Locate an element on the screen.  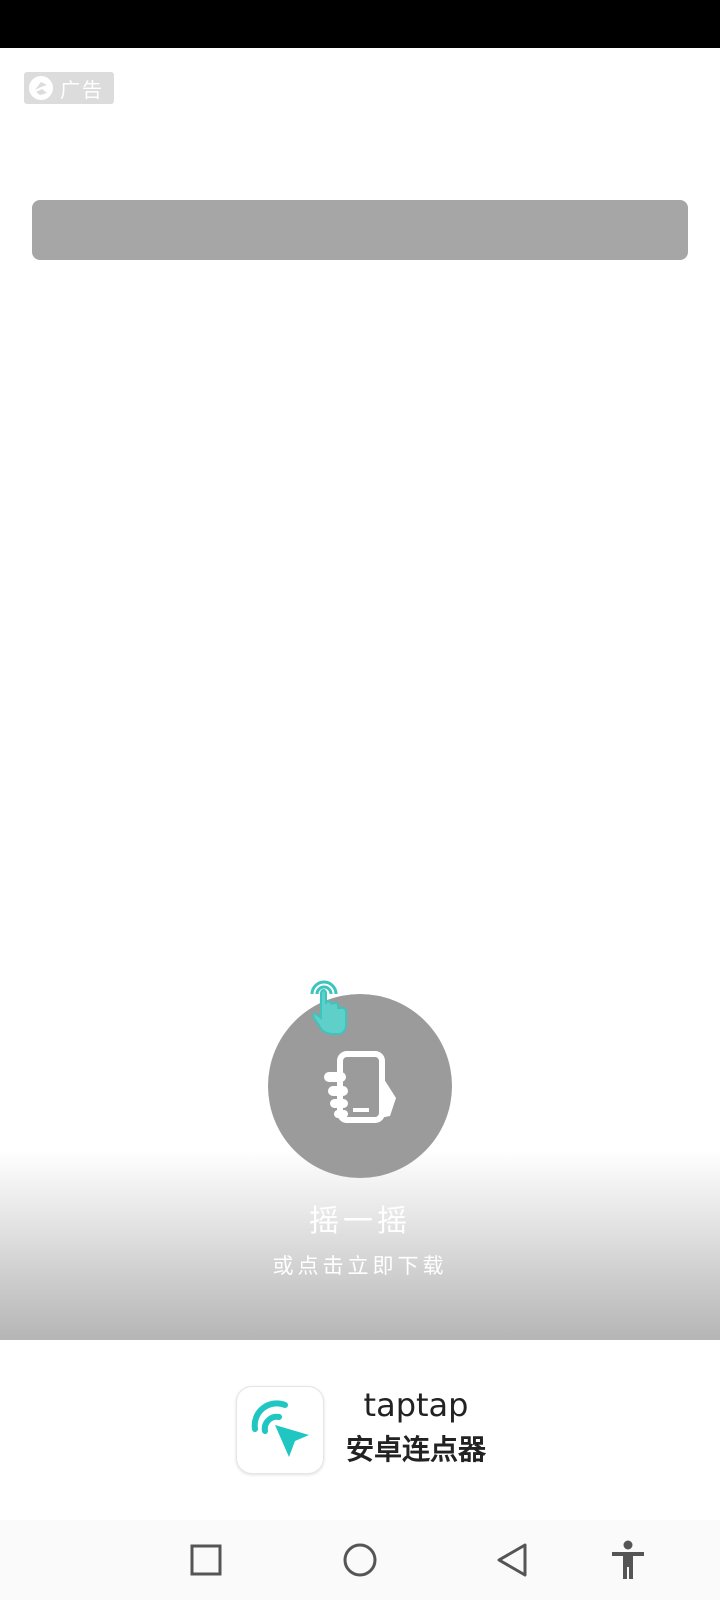
app-name-cn: 安卓连点器 is located at coordinates (415, 1449).